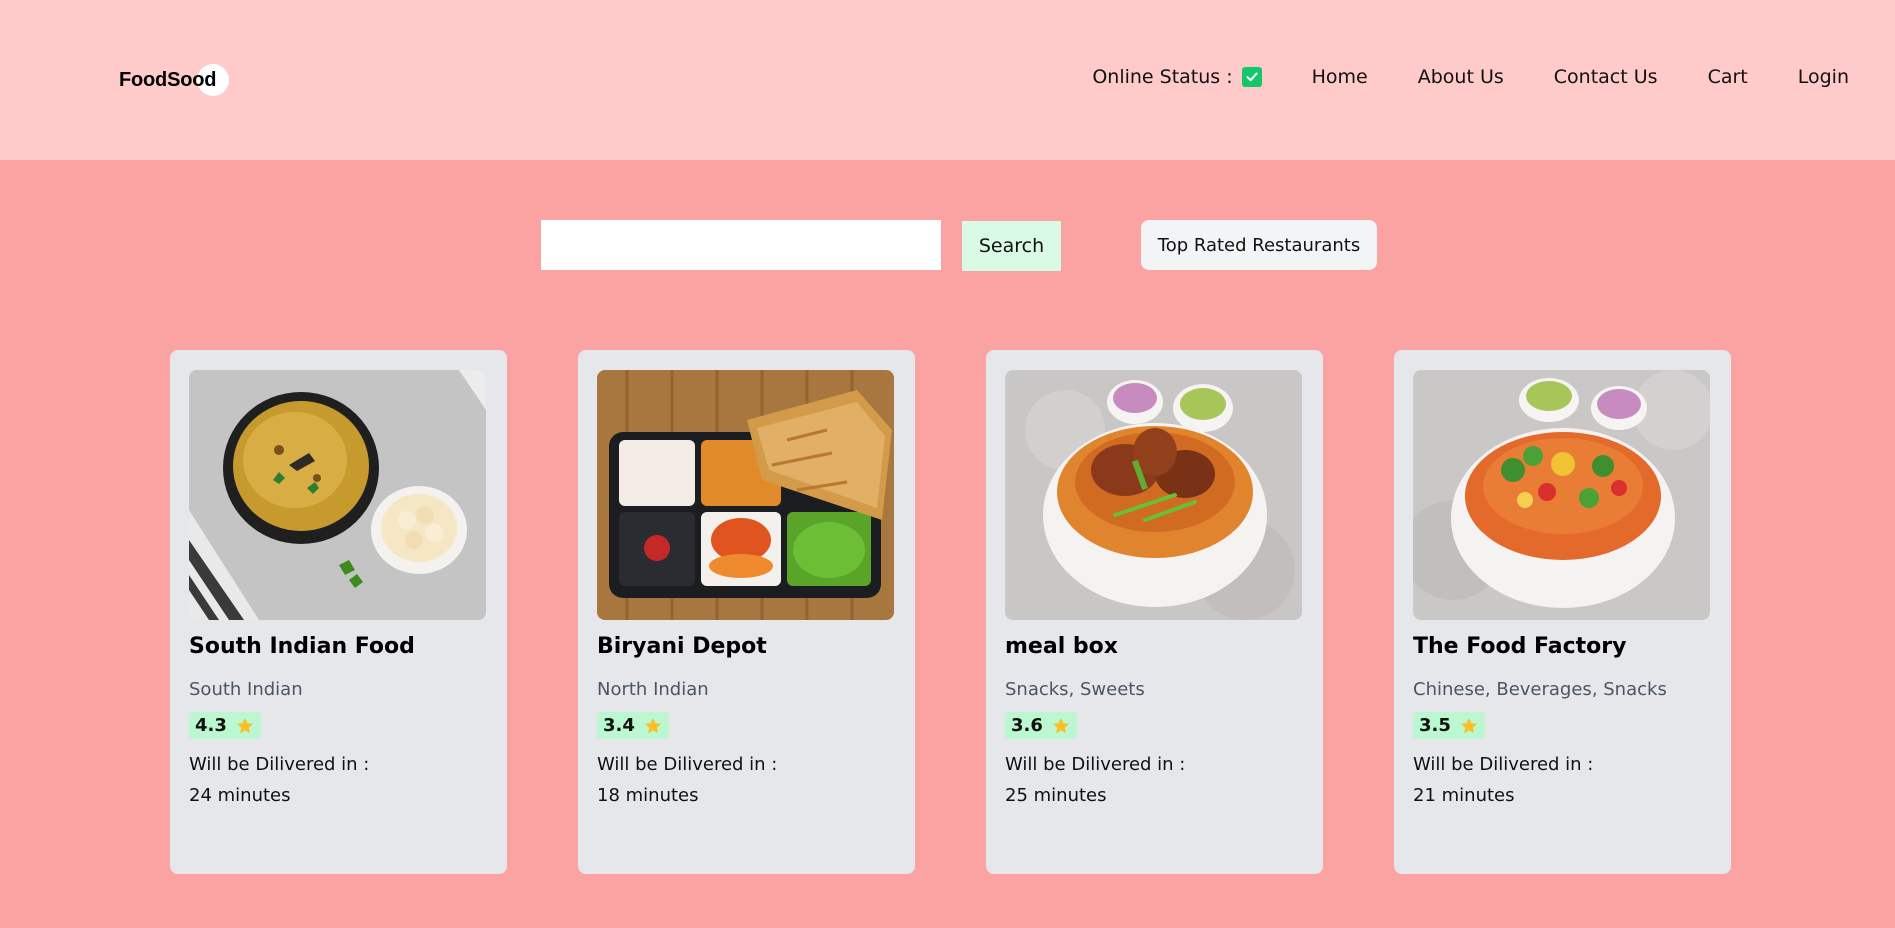  I want to click on rating-value: 3.4, so click(619, 725).